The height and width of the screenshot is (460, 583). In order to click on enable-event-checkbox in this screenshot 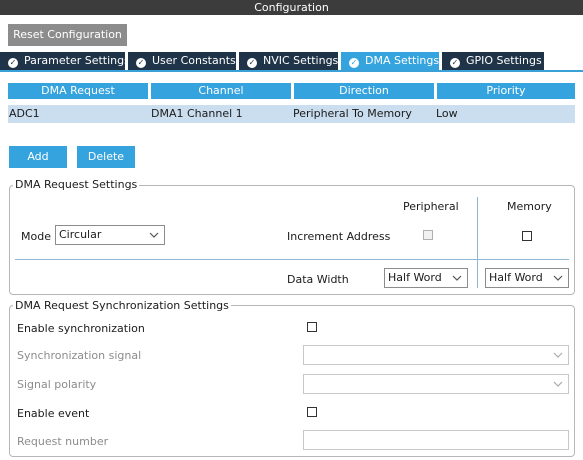, I will do `click(312, 412)`.